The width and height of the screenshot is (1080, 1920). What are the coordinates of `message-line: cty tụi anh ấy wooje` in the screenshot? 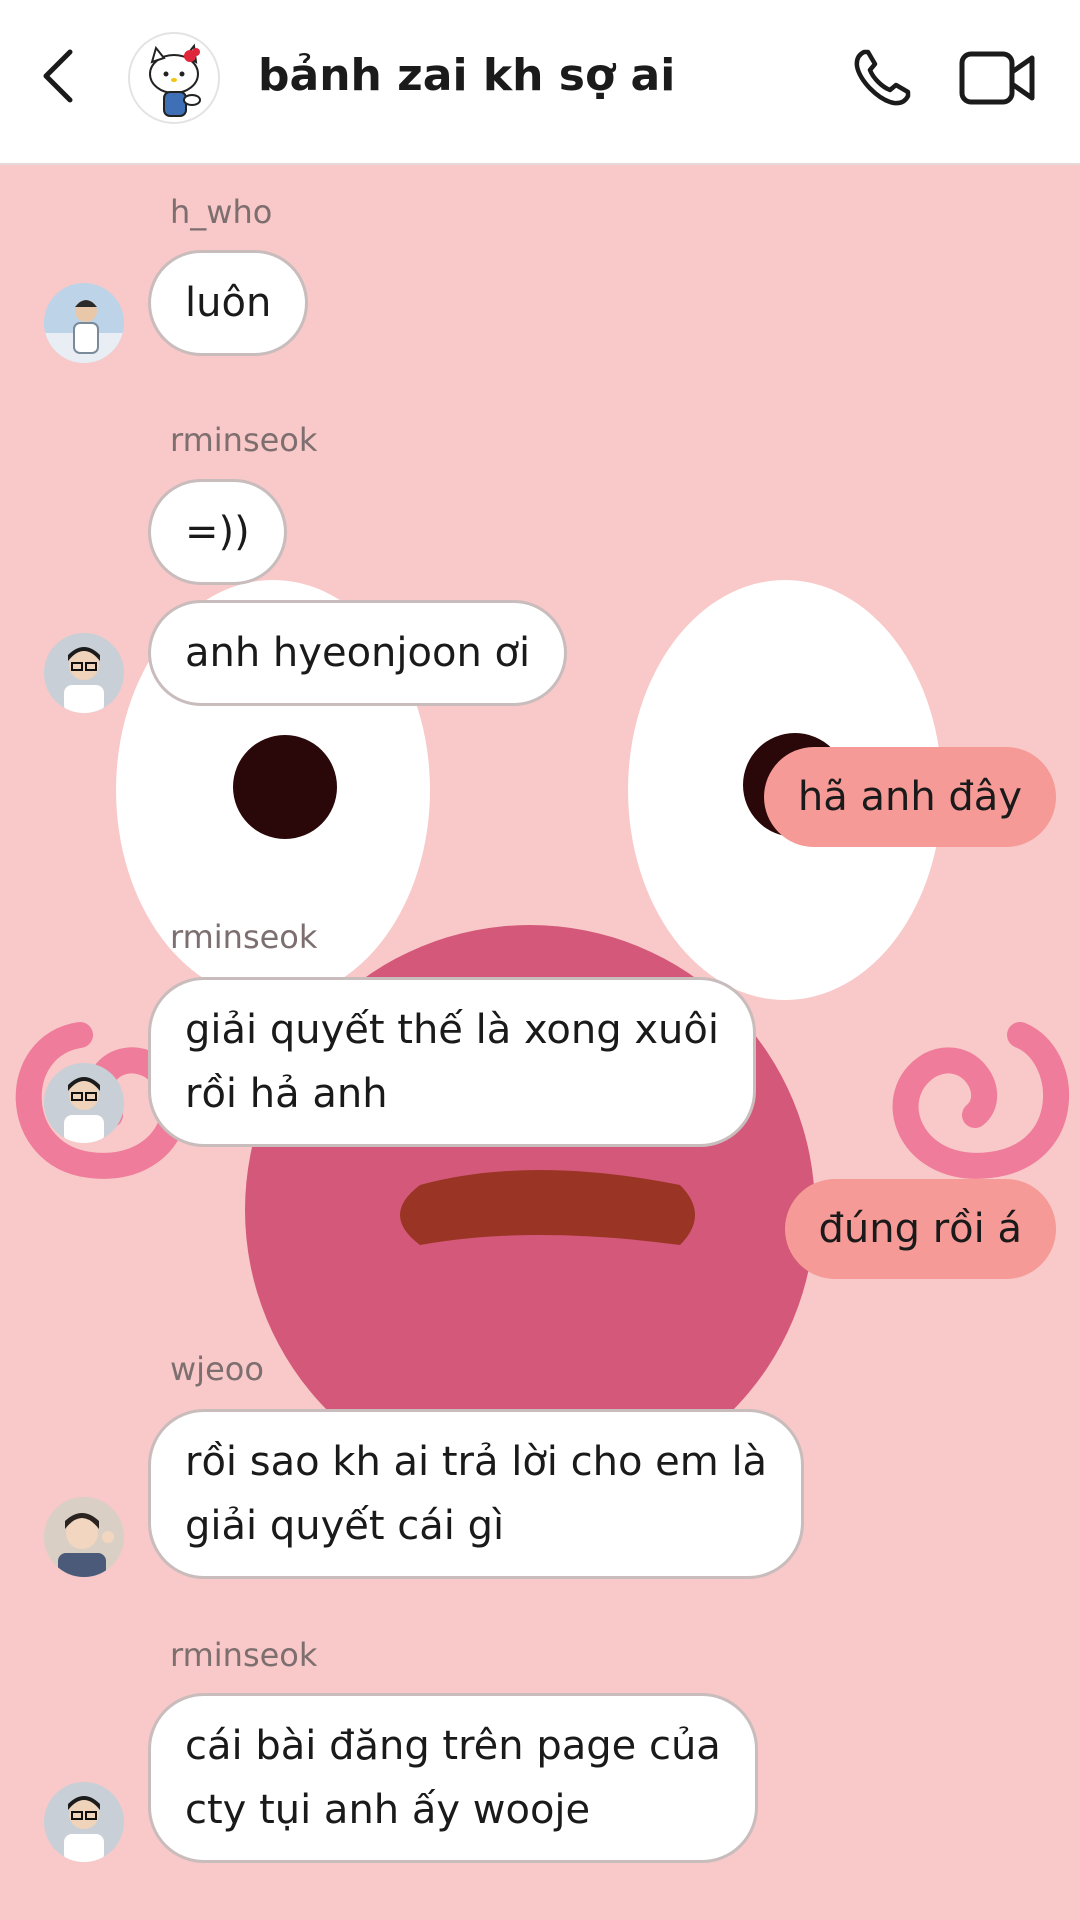 It's located at (388, 1810).